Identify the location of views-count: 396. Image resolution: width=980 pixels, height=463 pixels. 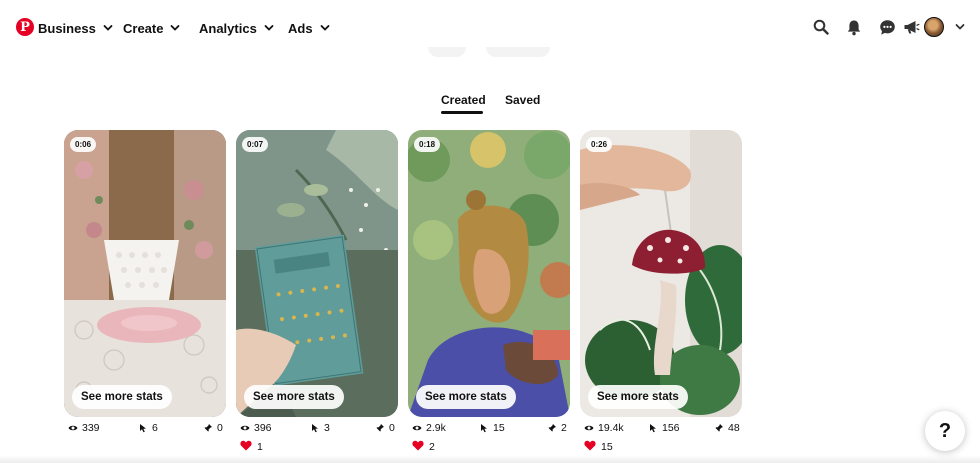
(263, 428).